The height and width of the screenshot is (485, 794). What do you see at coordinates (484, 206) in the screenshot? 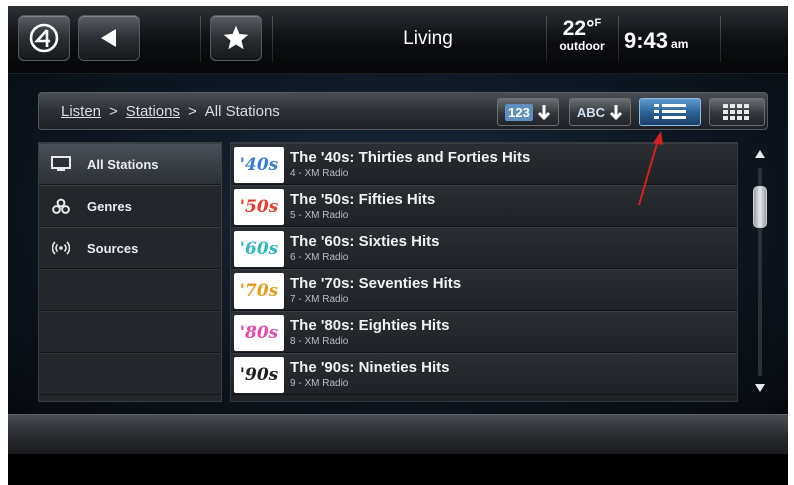
I see `station-row: '50s The '50s: Fifties Hits 5 - XM Radio` at bounding box center [484, 206].